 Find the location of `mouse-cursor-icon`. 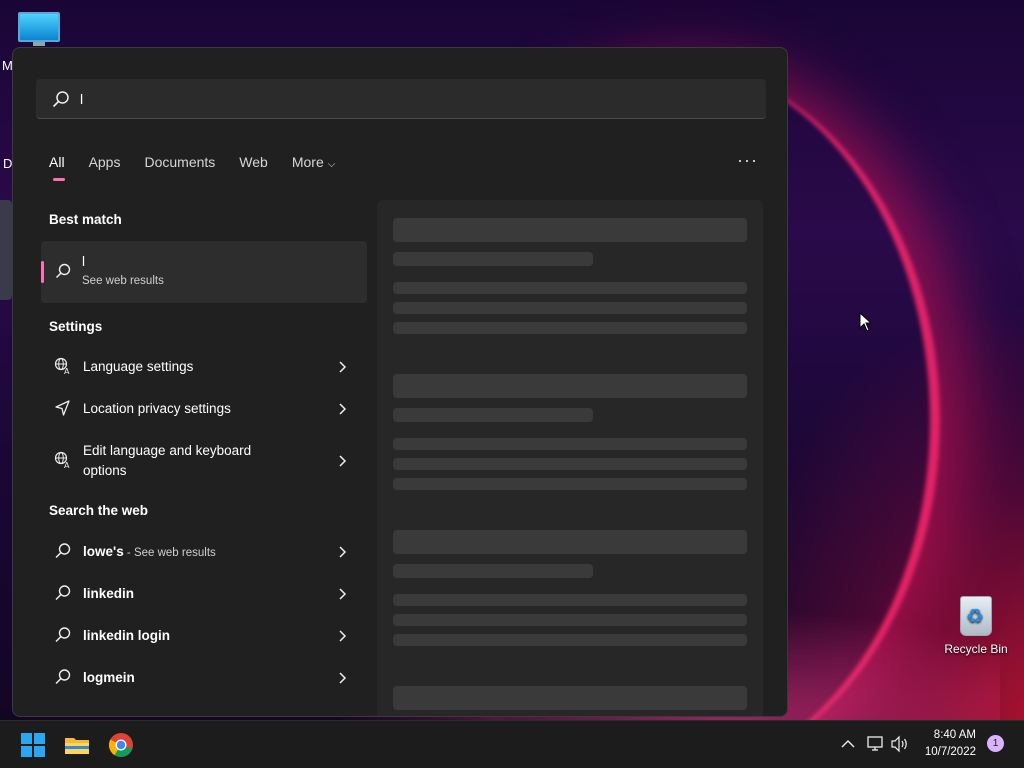

mouse-cursor-icon is located at coordinates (865, 322).